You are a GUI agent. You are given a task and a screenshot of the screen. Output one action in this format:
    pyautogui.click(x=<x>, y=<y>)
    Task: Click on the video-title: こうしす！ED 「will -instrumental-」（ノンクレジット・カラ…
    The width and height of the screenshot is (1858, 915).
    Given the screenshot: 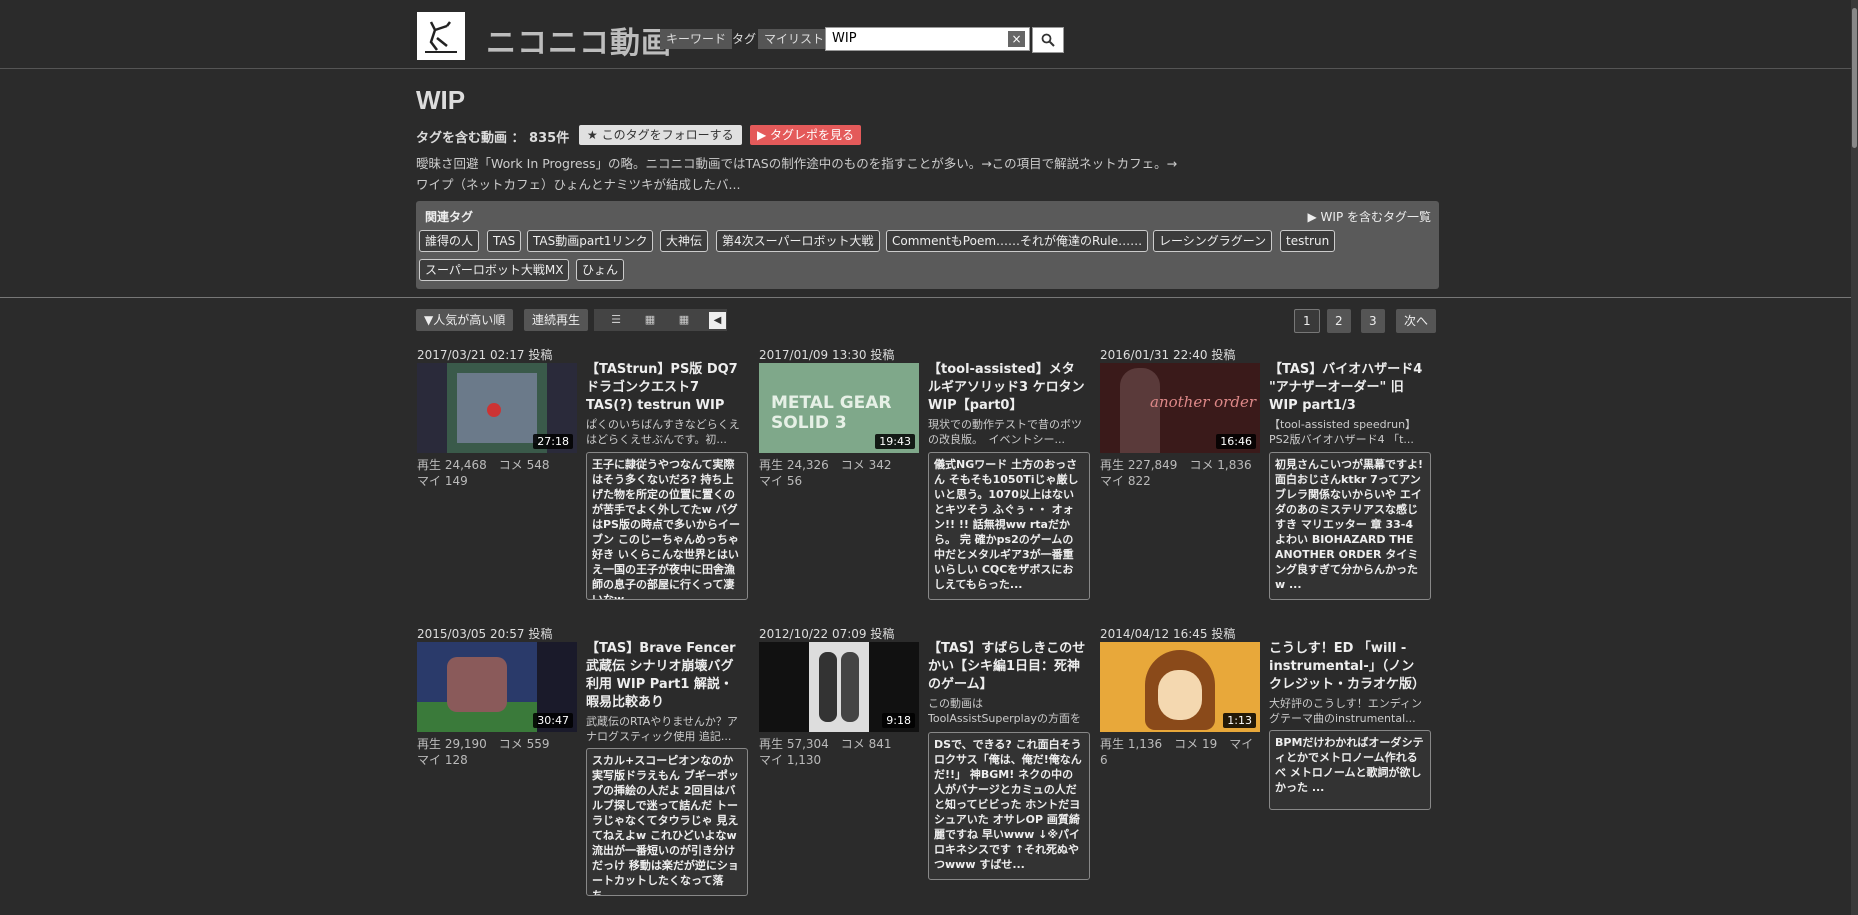 What is the action you would take?
    pyautogui.click(x=1348, y=667)
    